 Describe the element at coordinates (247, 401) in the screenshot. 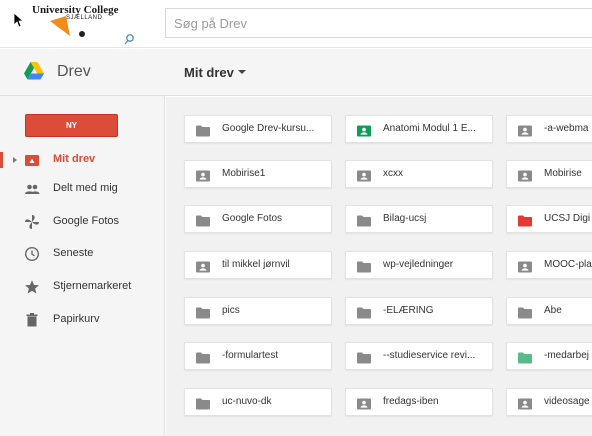

I see `folder-name: uc-nuvo-dk` at that location.